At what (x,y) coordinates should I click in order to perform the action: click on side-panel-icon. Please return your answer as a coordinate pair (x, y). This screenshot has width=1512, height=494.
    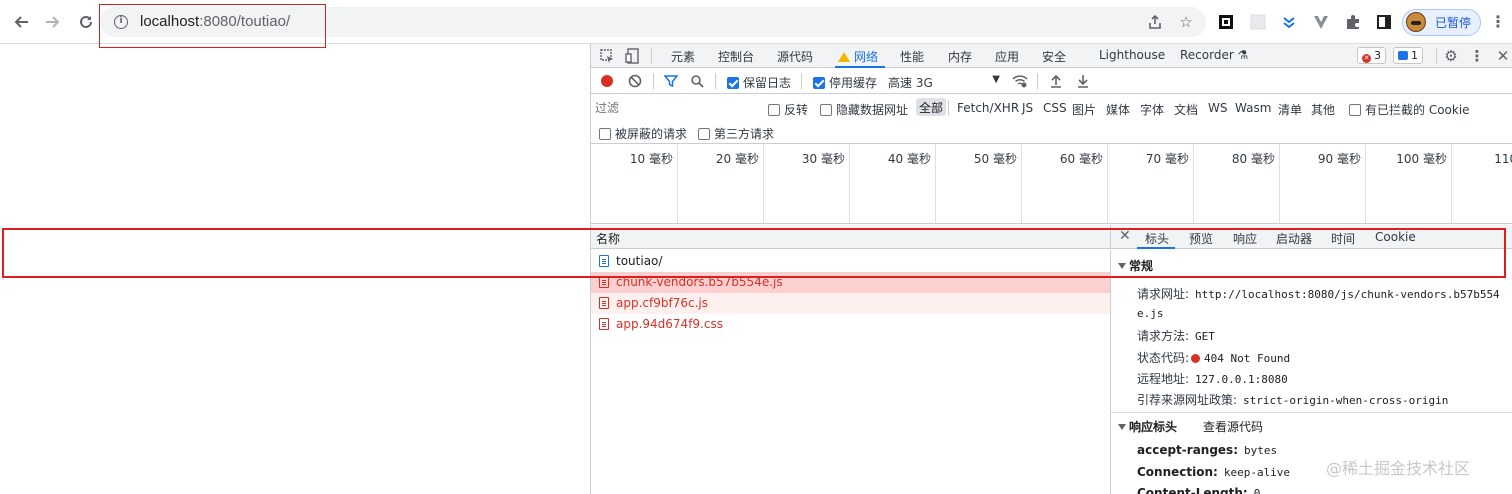
    Looking at the image, I should click on (1384, 22).